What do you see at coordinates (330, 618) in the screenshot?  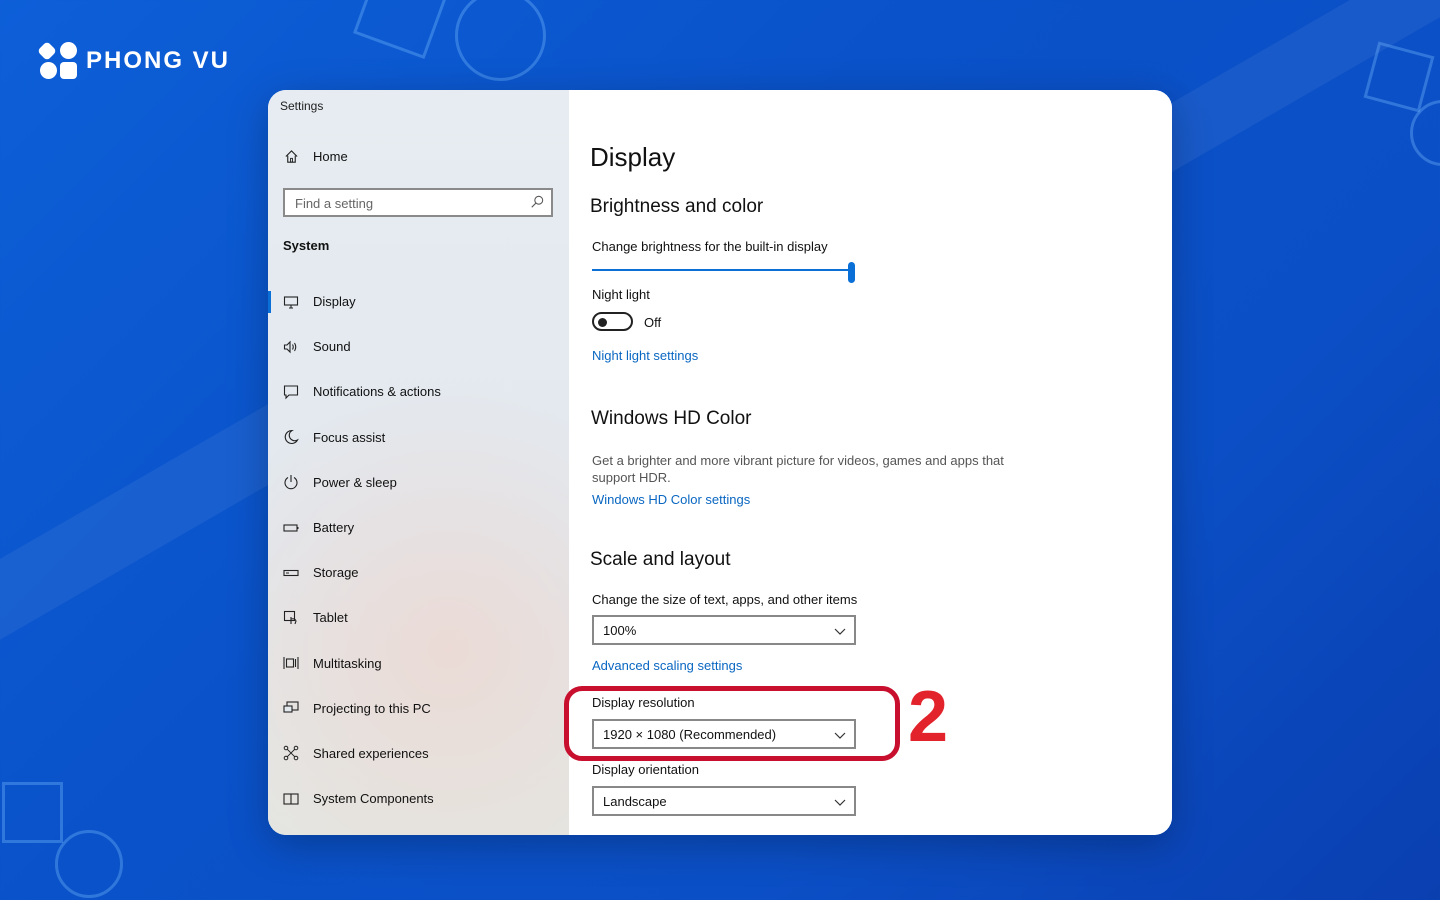 I see `sidebar-item-label: Tablet` at bounding box center [330, 618].